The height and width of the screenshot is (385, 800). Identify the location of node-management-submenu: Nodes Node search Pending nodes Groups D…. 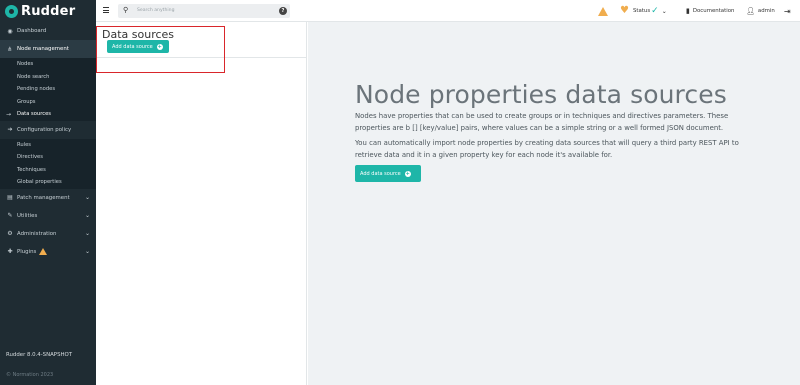
(48, 89).